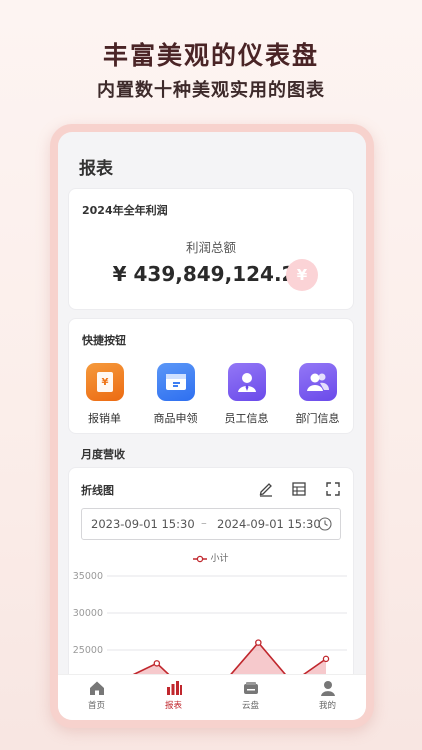 This screenshot has width=422, height=750. I want to click on page-title: 报表, so click(96, 169).